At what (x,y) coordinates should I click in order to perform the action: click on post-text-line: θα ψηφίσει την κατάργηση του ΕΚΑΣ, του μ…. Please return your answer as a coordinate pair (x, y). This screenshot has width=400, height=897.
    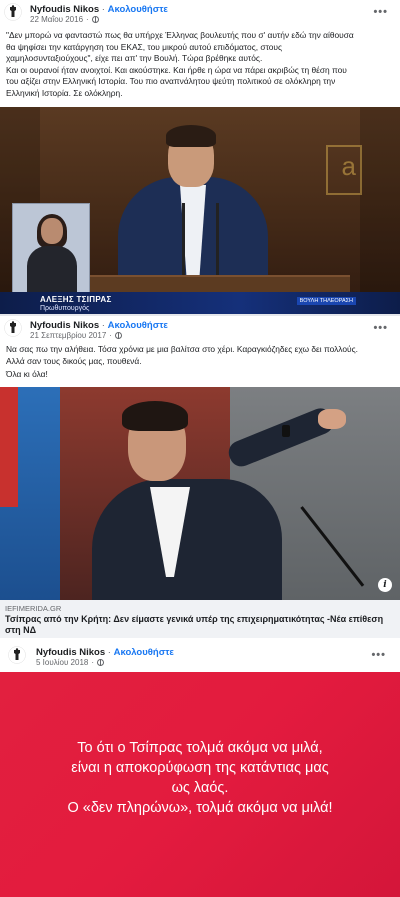
    Looking at the image, I should click on (144, 46).